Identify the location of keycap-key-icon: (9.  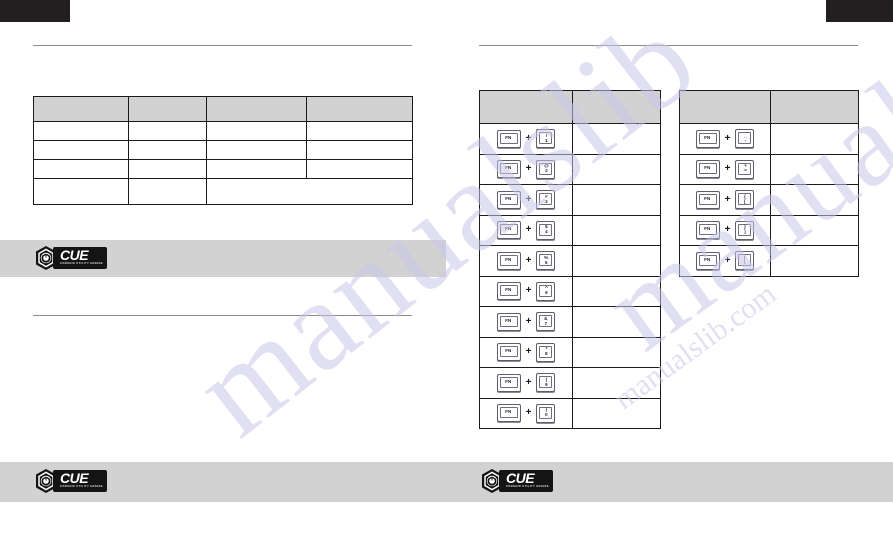
(546, 383).